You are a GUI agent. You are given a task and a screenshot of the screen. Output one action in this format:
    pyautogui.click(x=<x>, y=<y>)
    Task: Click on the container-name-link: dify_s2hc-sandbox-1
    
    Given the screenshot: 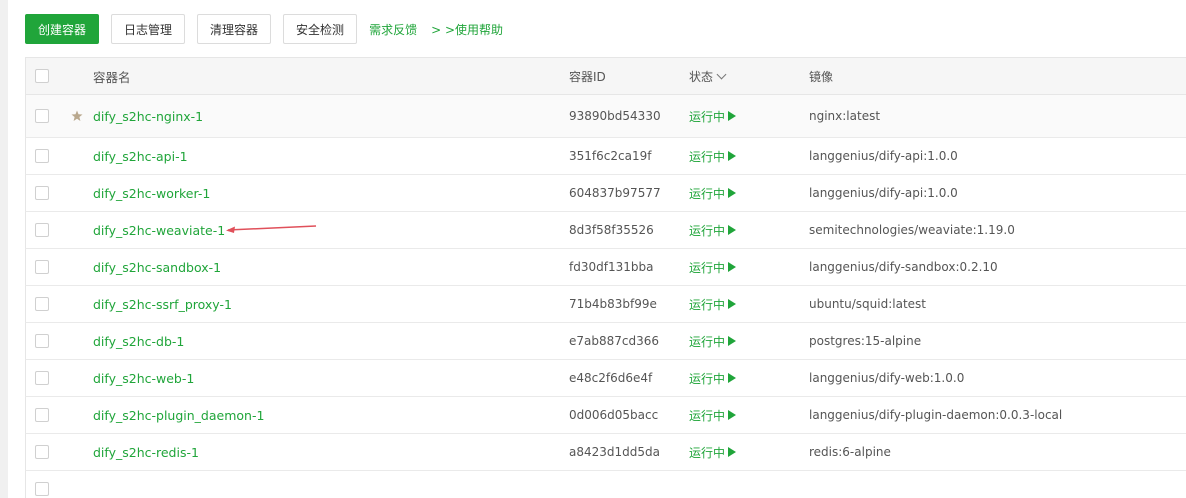 What is the action you would take?
    pyautogui.click(x=157, y=267)
    